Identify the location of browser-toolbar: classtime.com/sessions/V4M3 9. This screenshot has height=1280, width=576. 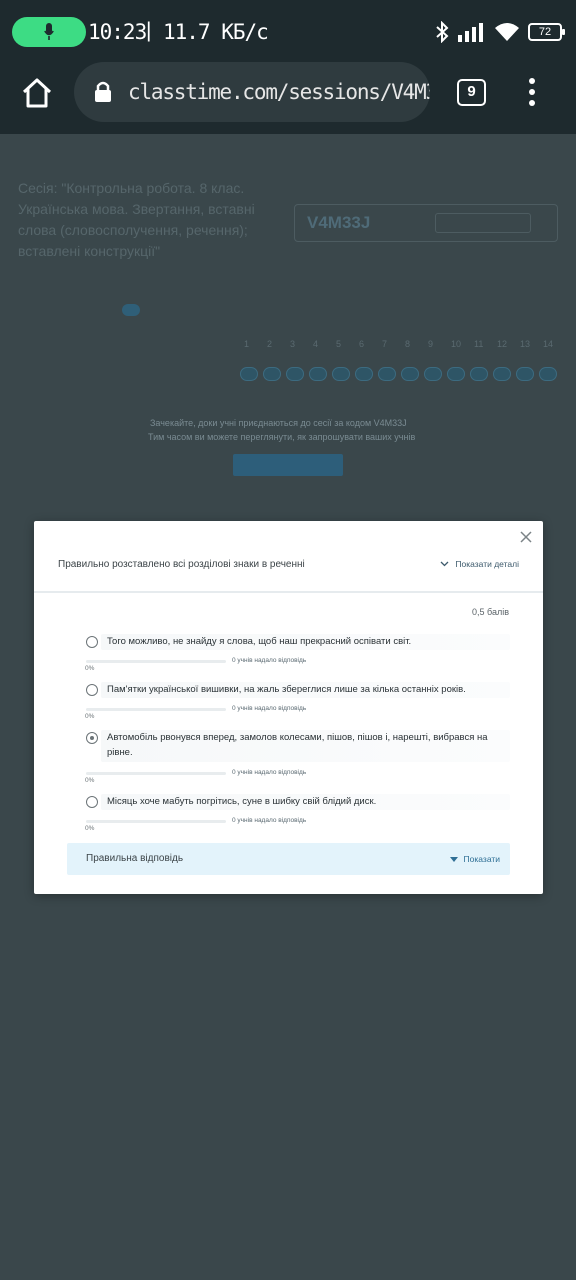
(288, 98).